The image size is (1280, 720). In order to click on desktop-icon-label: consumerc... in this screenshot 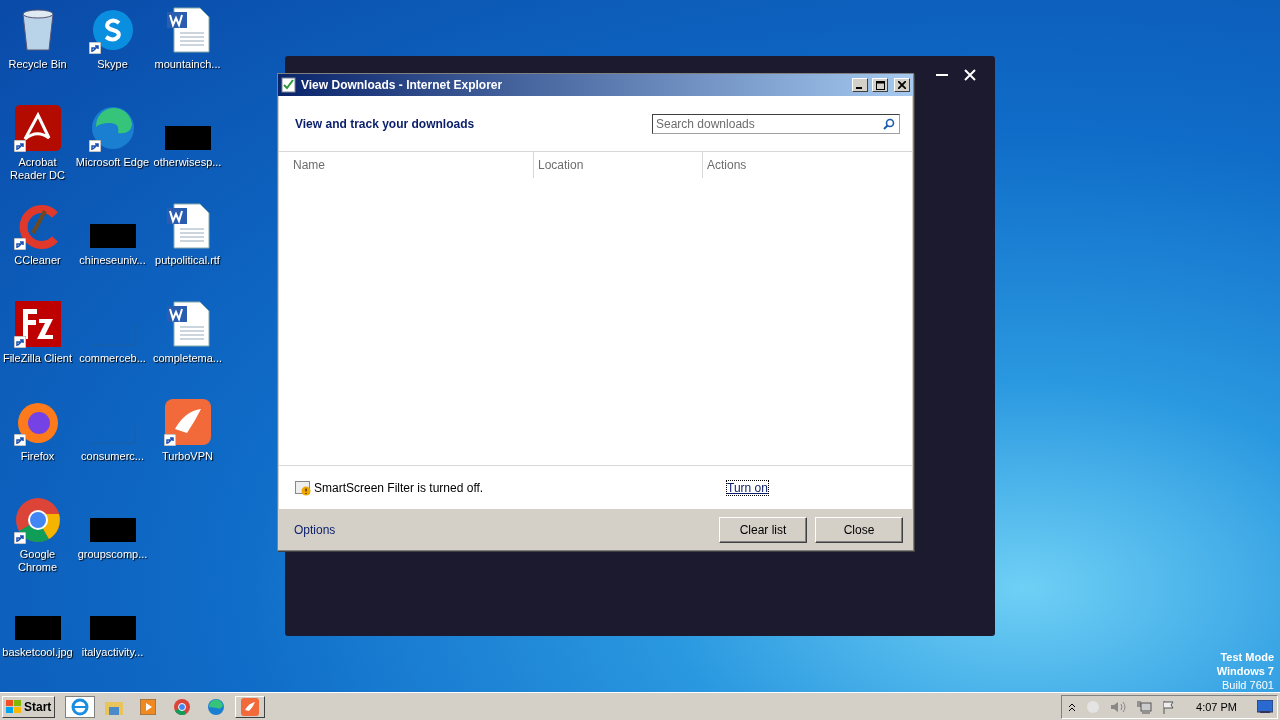, I will do `click(112, 456)`.